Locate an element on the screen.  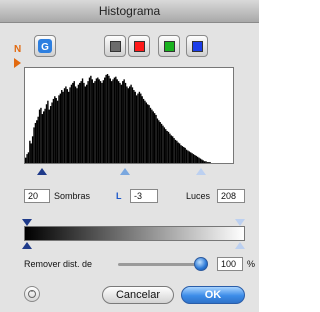
channel-green-button is located at coordinates (169, 46).